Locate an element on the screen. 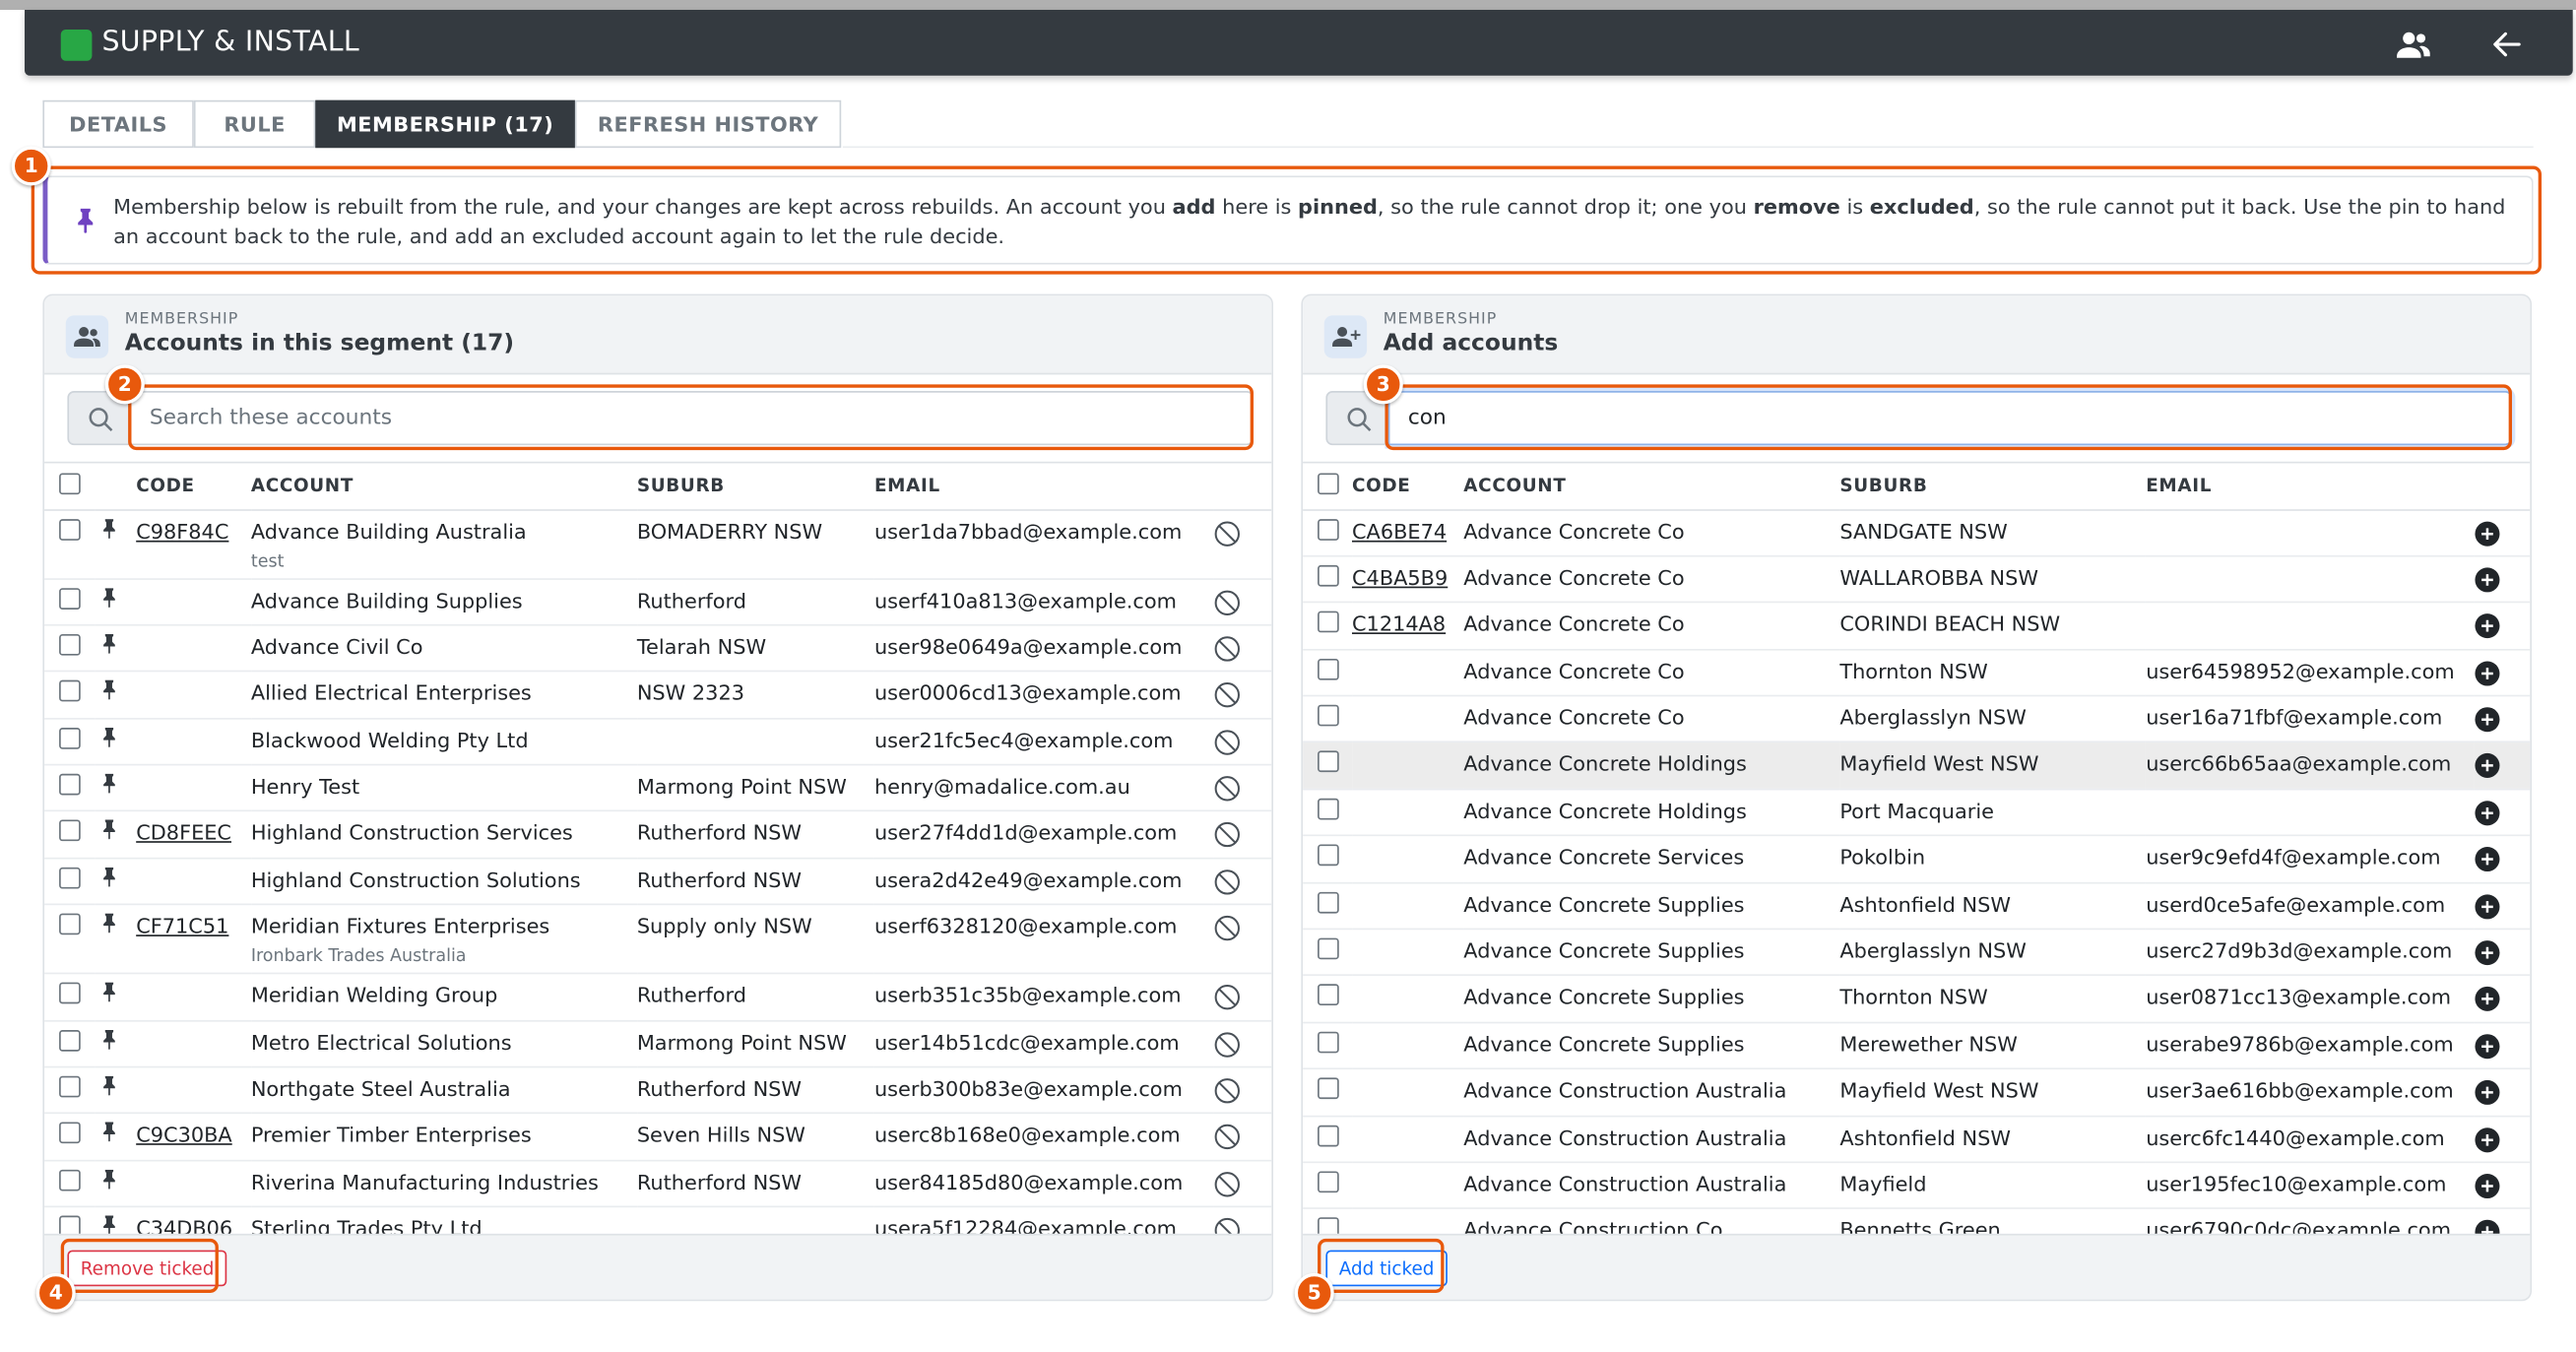  tab-details: DETAILS is located at coordinates (118, 124).